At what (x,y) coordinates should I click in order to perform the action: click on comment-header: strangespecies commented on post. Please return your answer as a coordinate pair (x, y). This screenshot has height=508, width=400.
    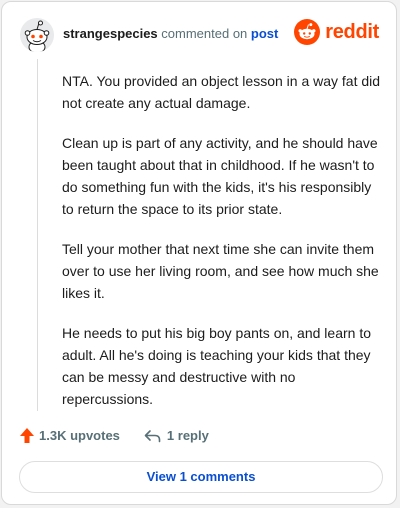
    Looking at the image, I should click on (170, 33).